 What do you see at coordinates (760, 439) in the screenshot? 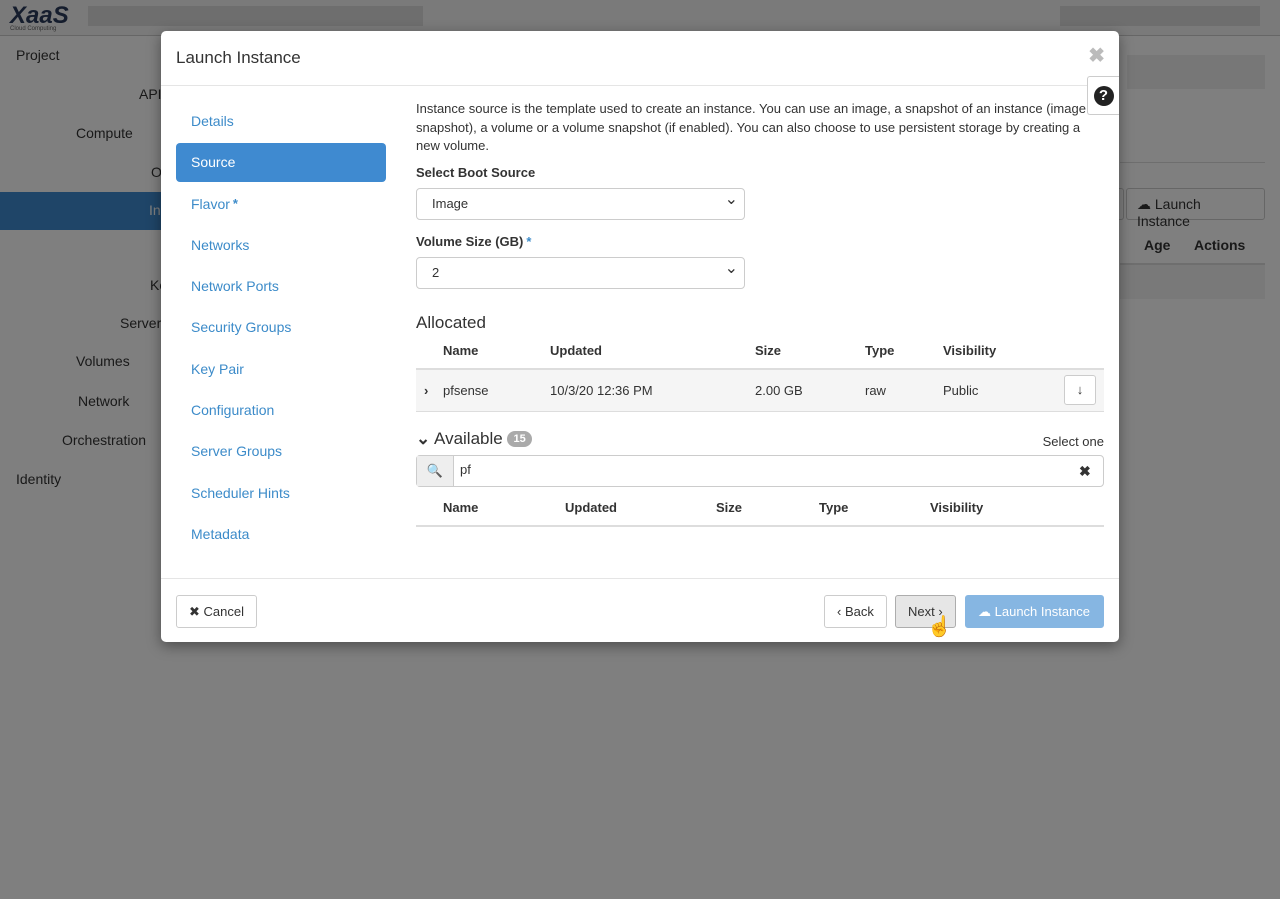
I see `available-header: ⌄ Available 15 Select one` at bounding box center [760, 439].